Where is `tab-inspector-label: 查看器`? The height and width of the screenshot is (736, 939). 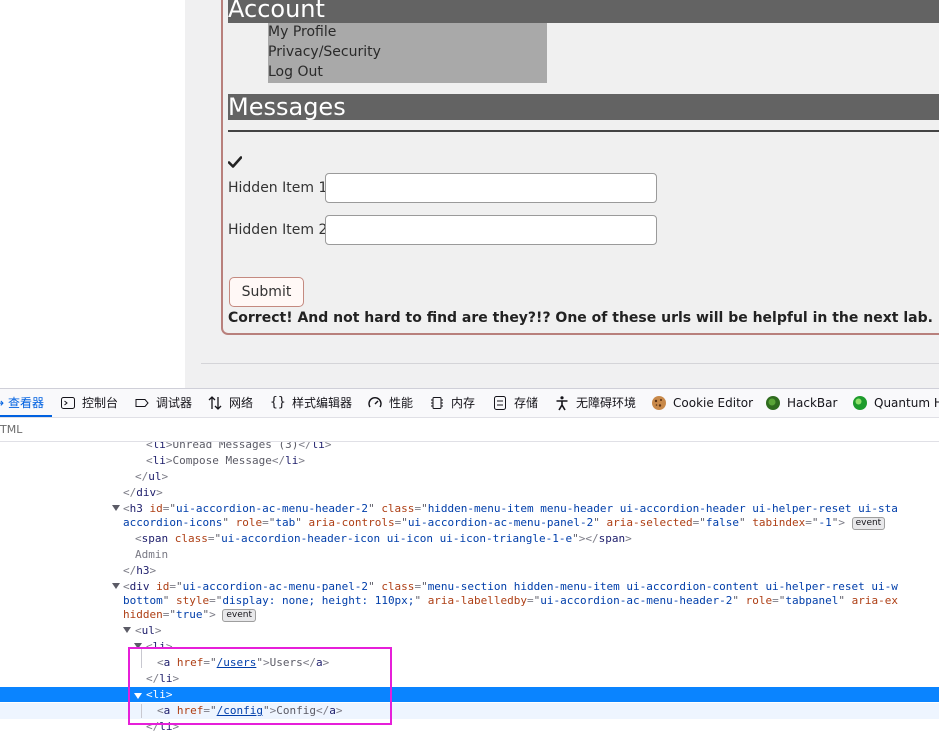
tab-inspector-label: 查看器 is located at coordinates (26, 403).